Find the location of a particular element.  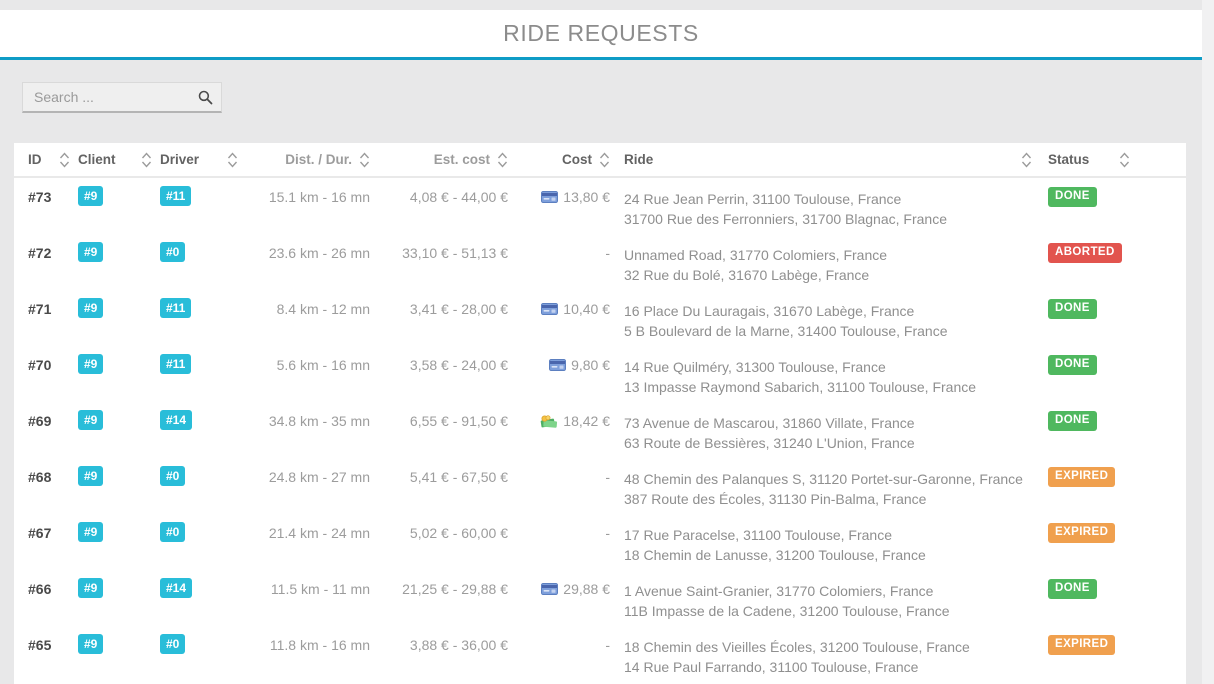

estimated-cost: 21,25 € - 29,88 € is located at coordinates (455, 589).